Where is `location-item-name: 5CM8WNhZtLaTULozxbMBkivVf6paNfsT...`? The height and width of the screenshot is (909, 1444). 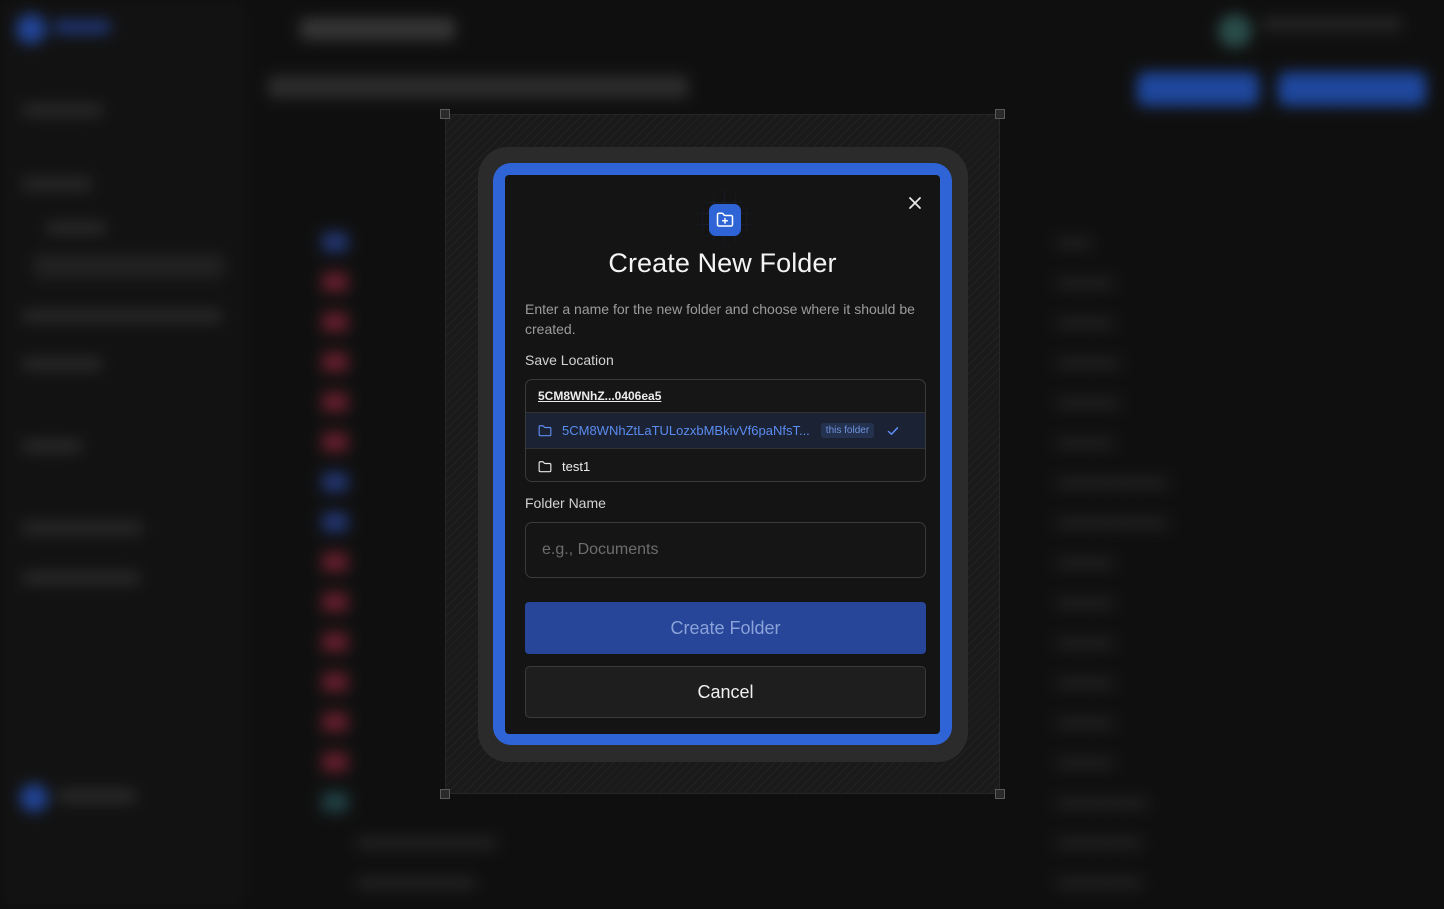
location-item-name: 5CM8WNhZtLaTULozxbMBkivVf6paNfsT... is located at coordinates (686, 430).